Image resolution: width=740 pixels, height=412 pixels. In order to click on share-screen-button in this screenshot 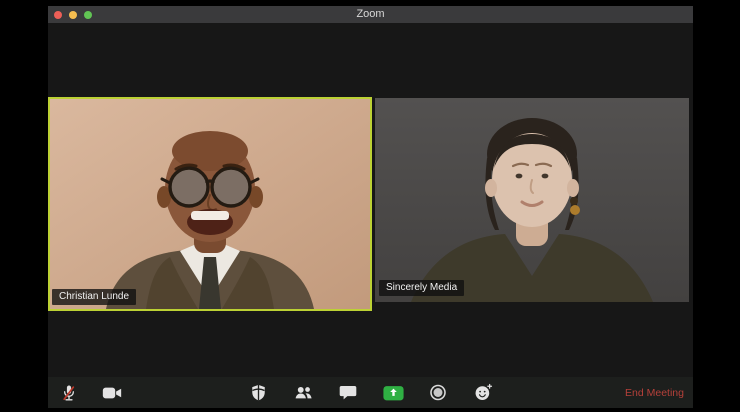, I will do `click(393, 393)`.